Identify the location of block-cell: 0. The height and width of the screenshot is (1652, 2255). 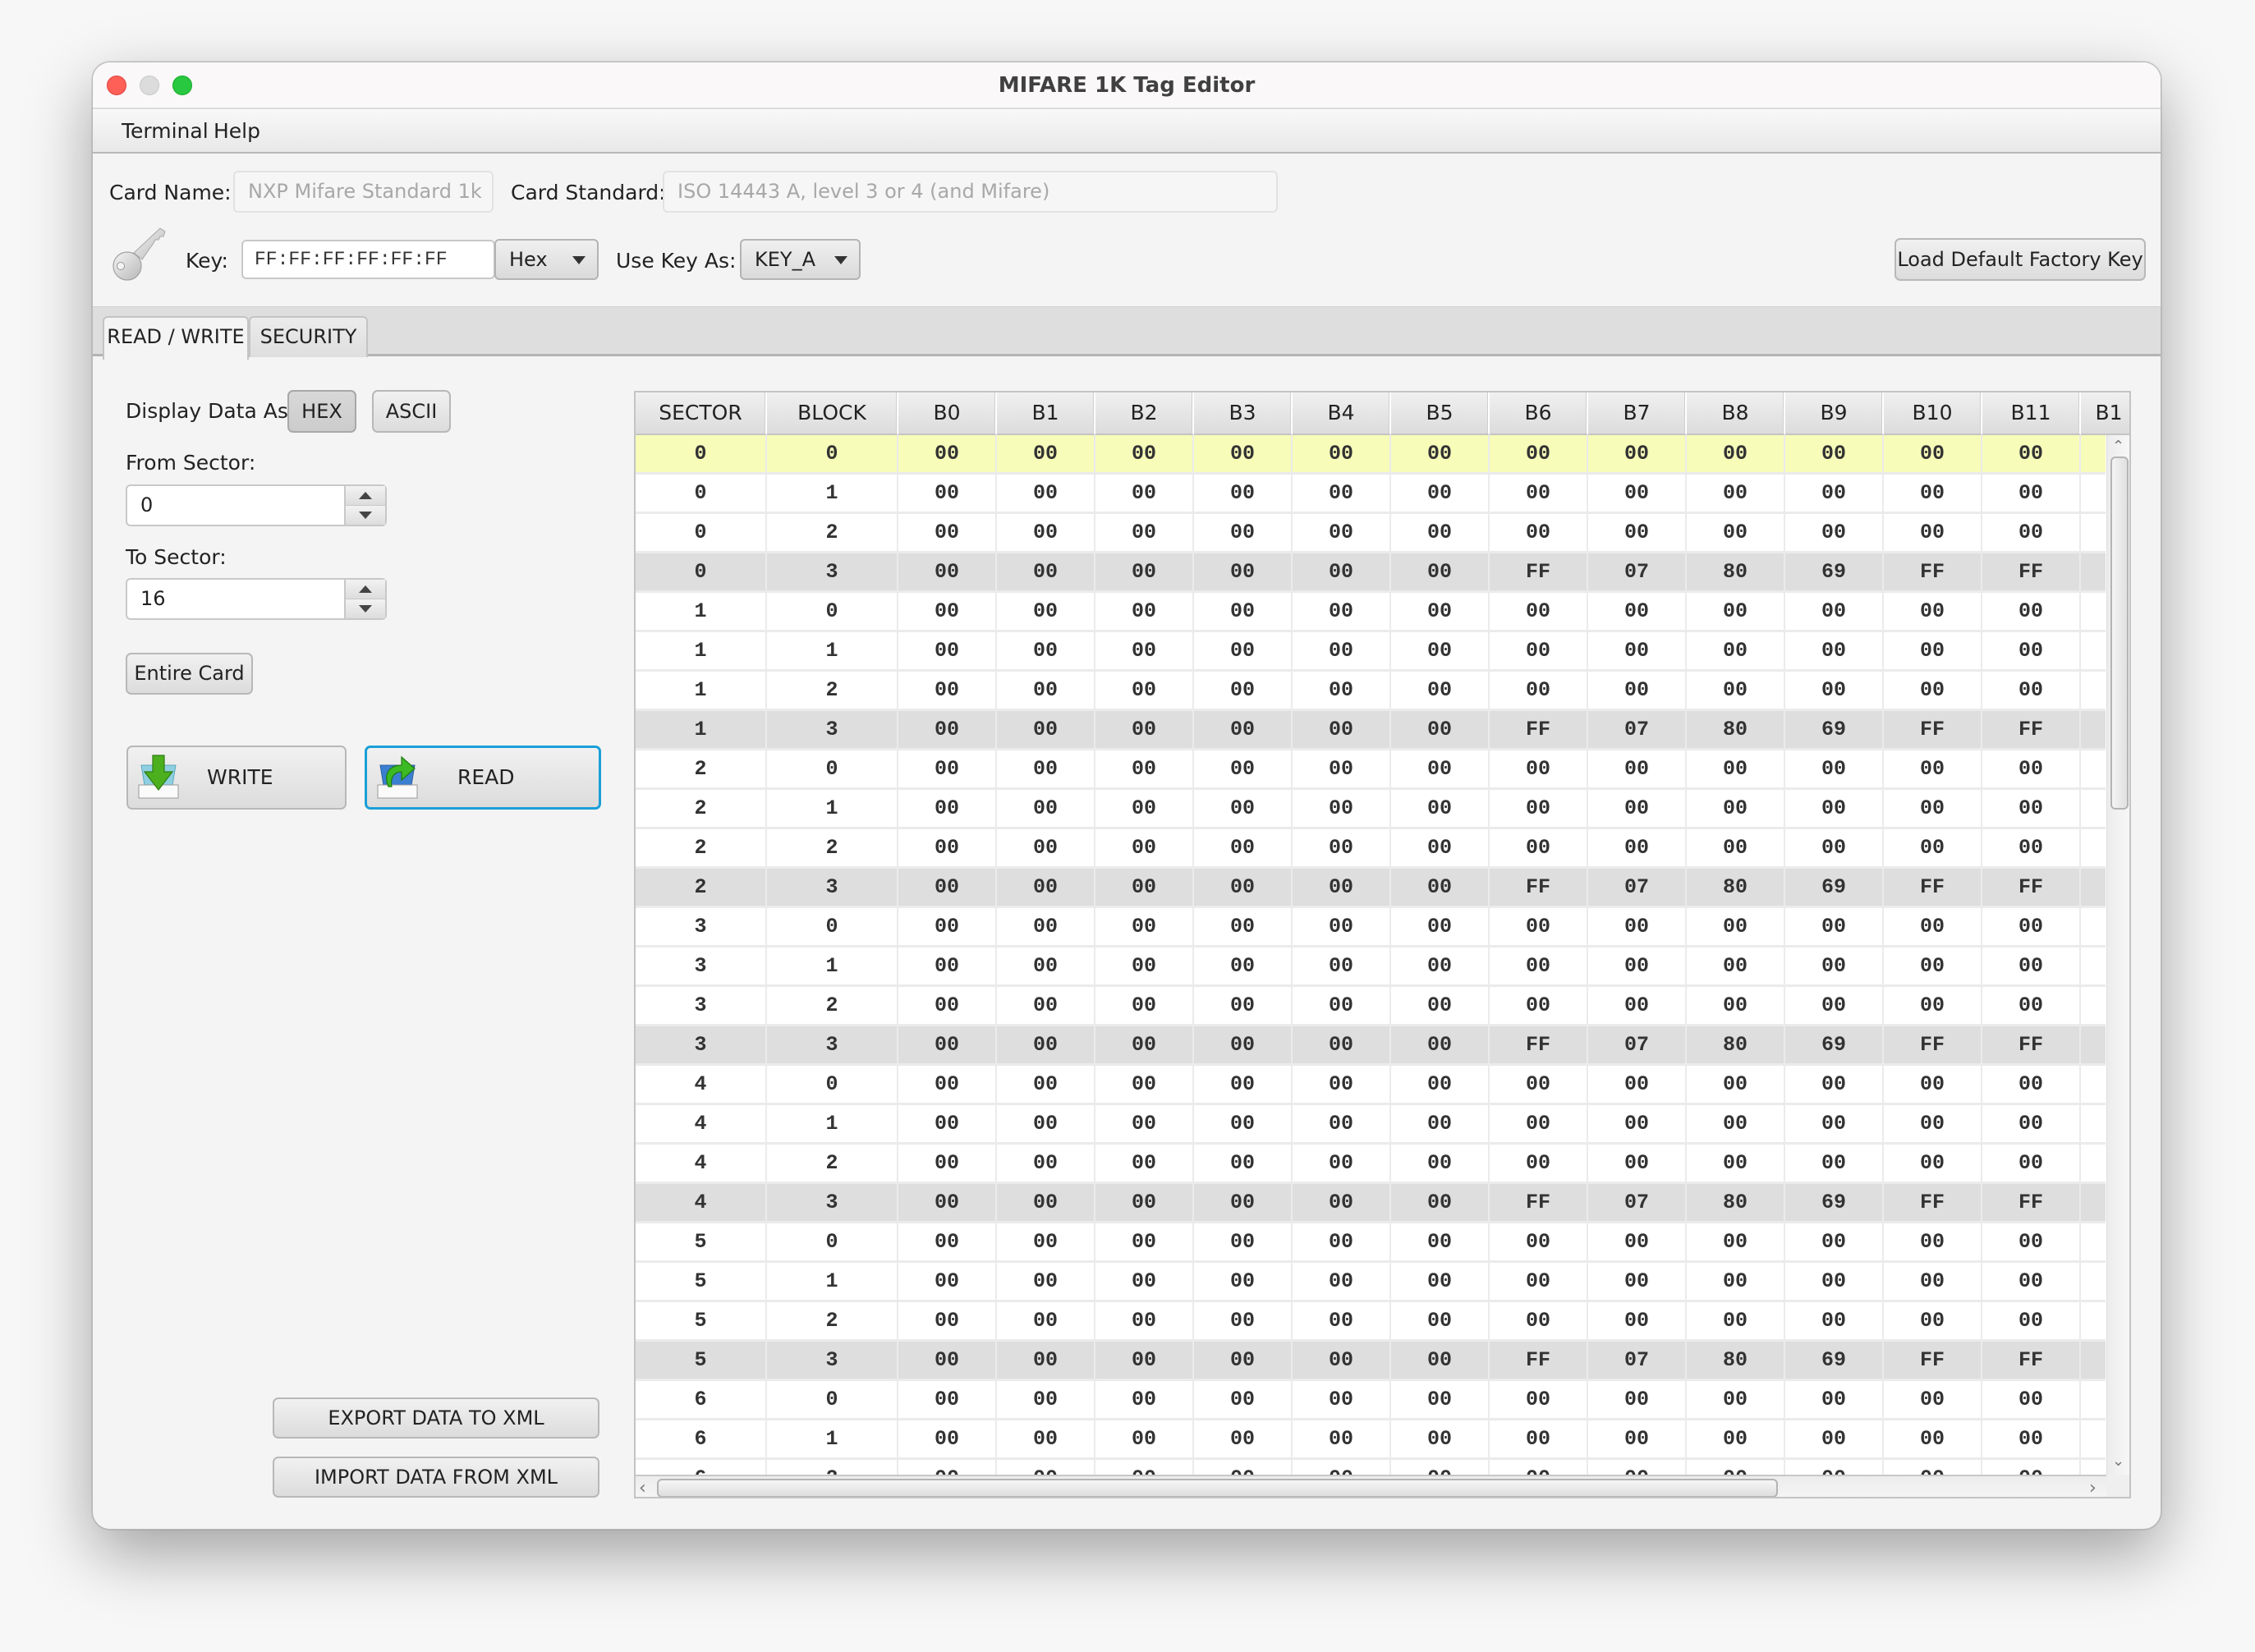
(832, 613).